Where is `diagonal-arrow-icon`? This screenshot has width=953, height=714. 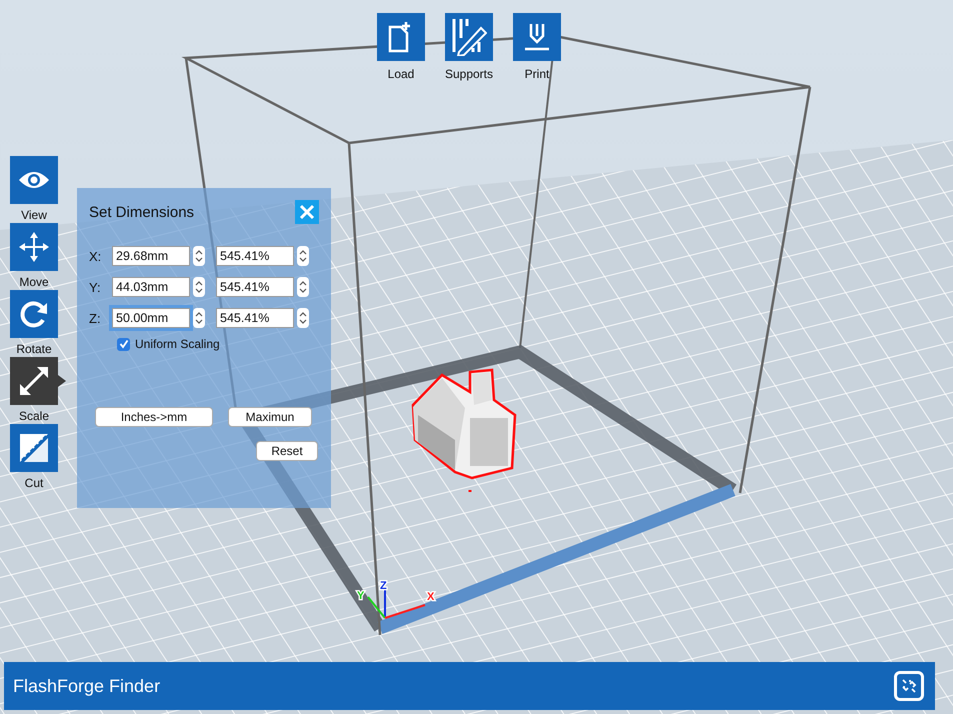 diagonal-arrow-icon is located at coordinates (34, 381).